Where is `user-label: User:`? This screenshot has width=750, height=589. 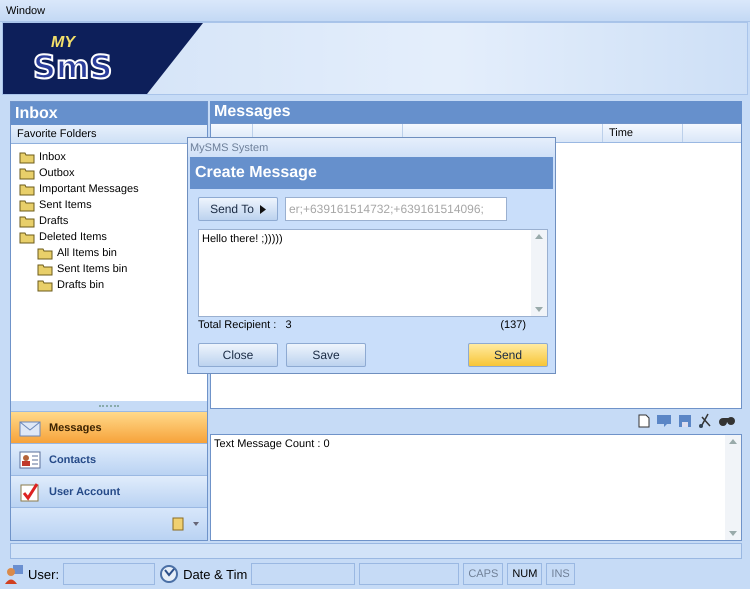 user-label: User: is located at coordinates (44, 574).